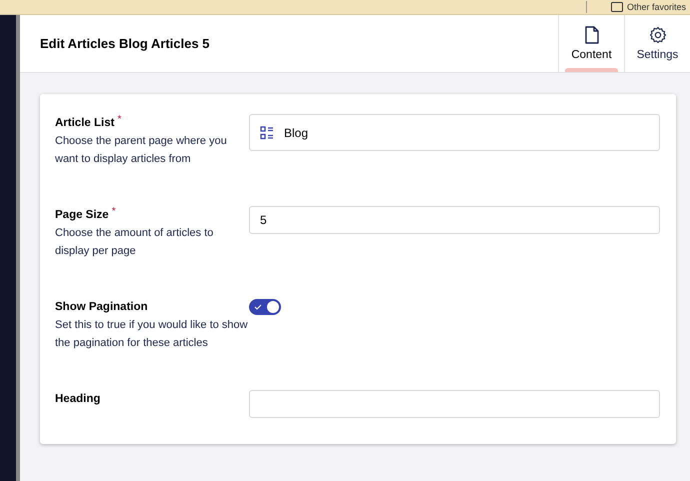 The image size is (690, 481). I want to click on folder-icon, so click(616, 7).